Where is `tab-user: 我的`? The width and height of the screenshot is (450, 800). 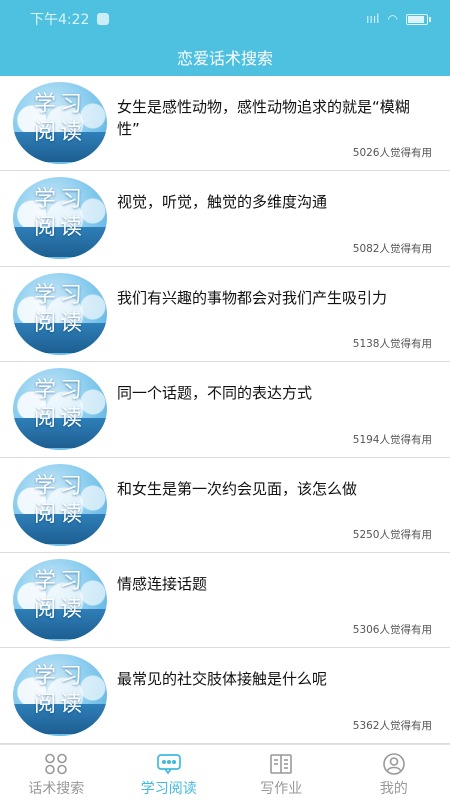
tab-user: 我的 is located at coordinates (394, 772).